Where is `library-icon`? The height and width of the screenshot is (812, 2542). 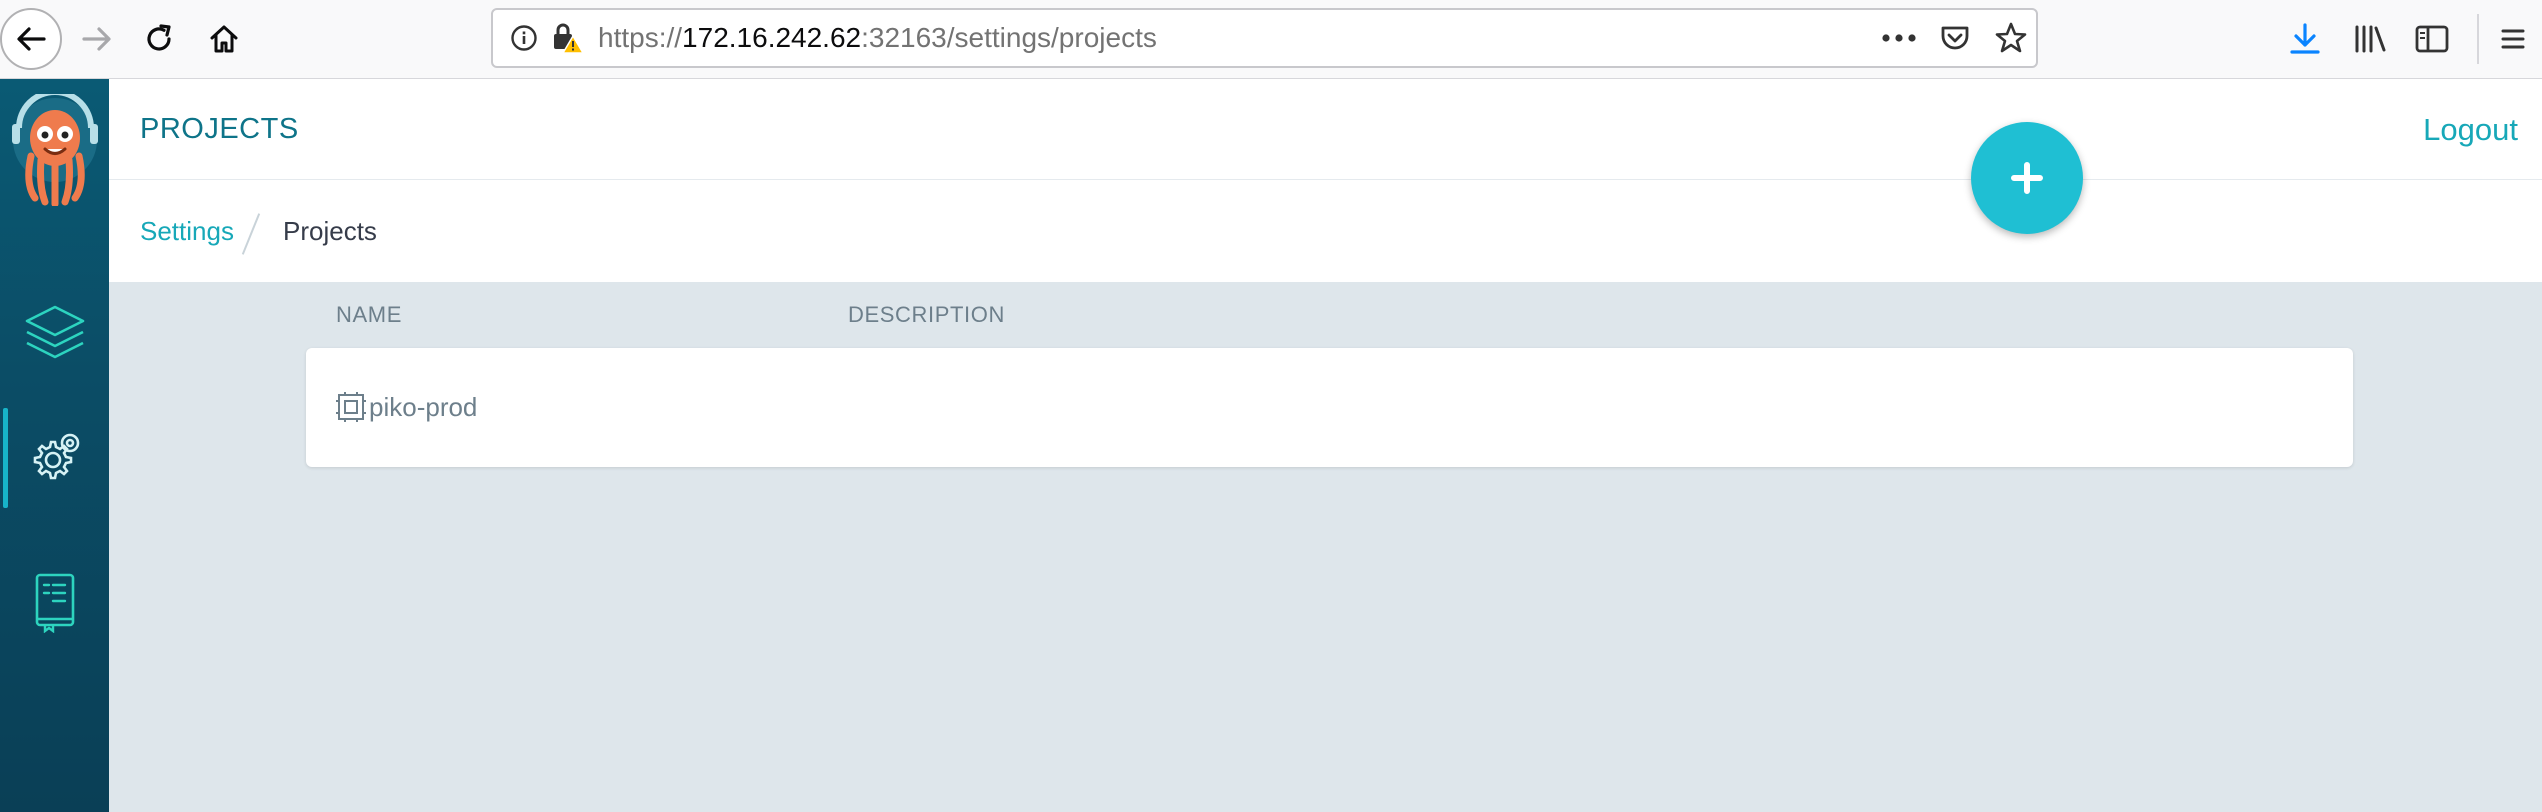
library-icon is located at coordinates (2370, 39).